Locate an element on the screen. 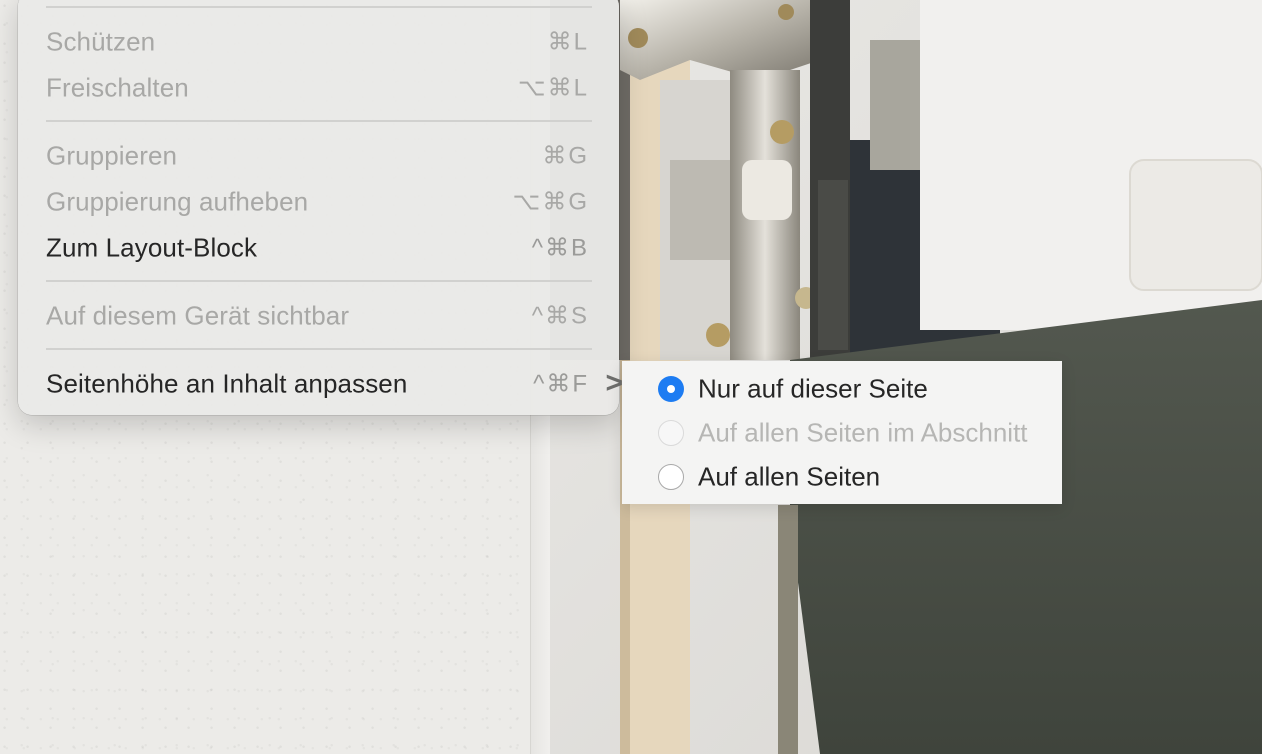 This screenshot has height=754, width=1262. option-label: Nur auf dieser Seite is located at coordinates (813, 388).